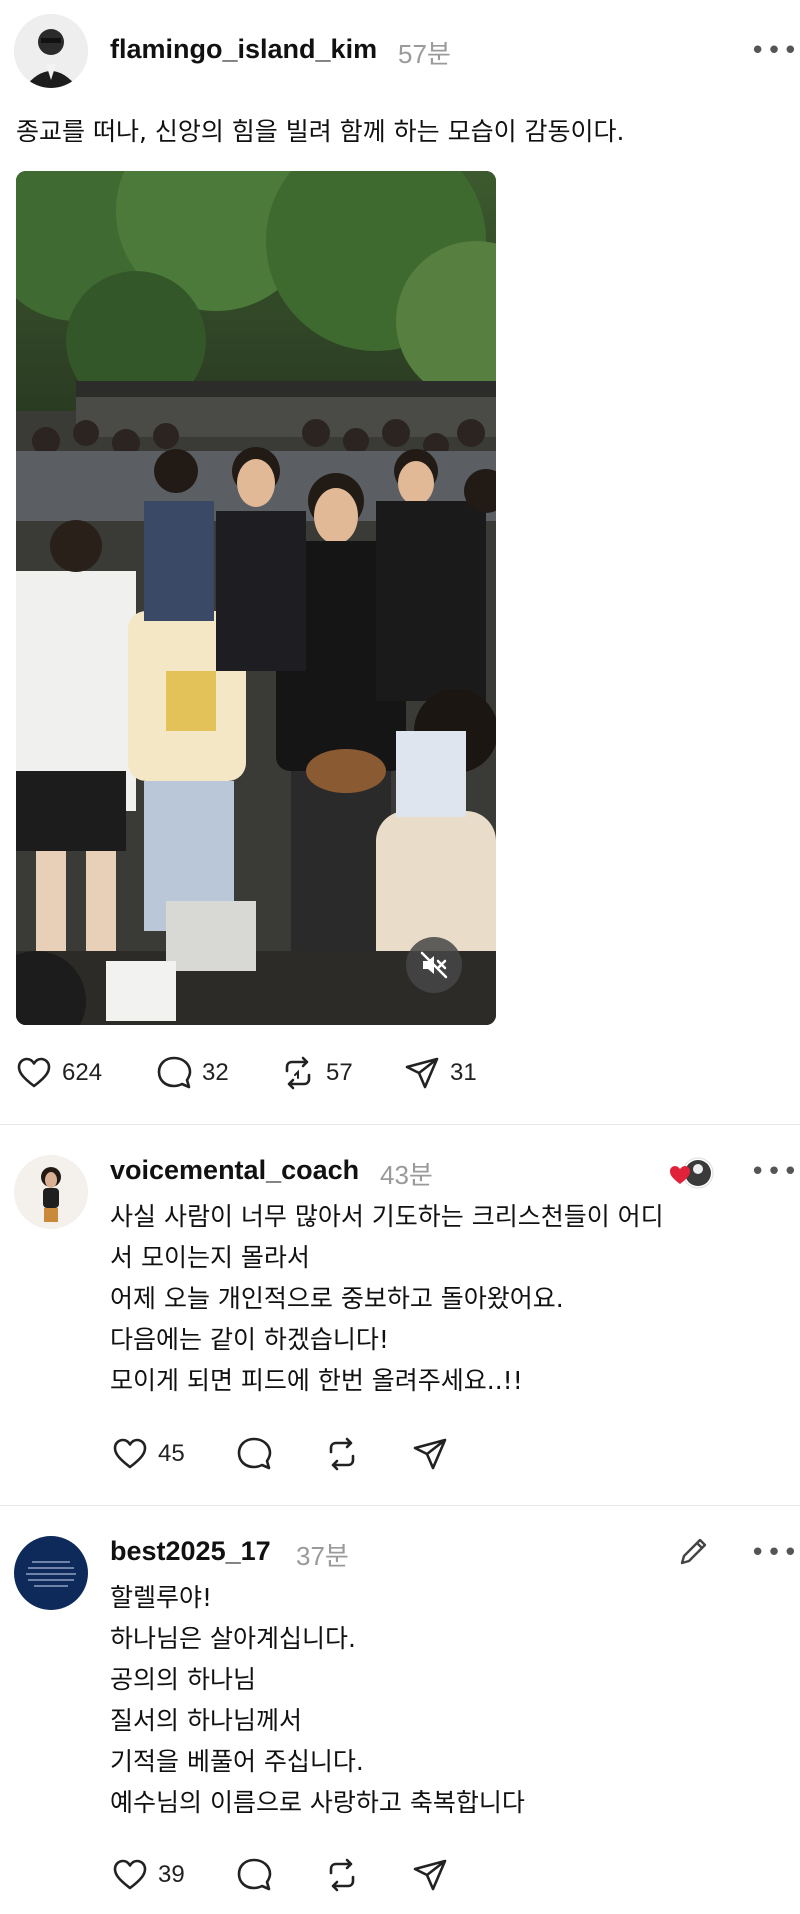  What do you see at coordinates (691, 1173) in the screenshot?
I see `liked-by-author-badge` at bounding box center [691, 1173].